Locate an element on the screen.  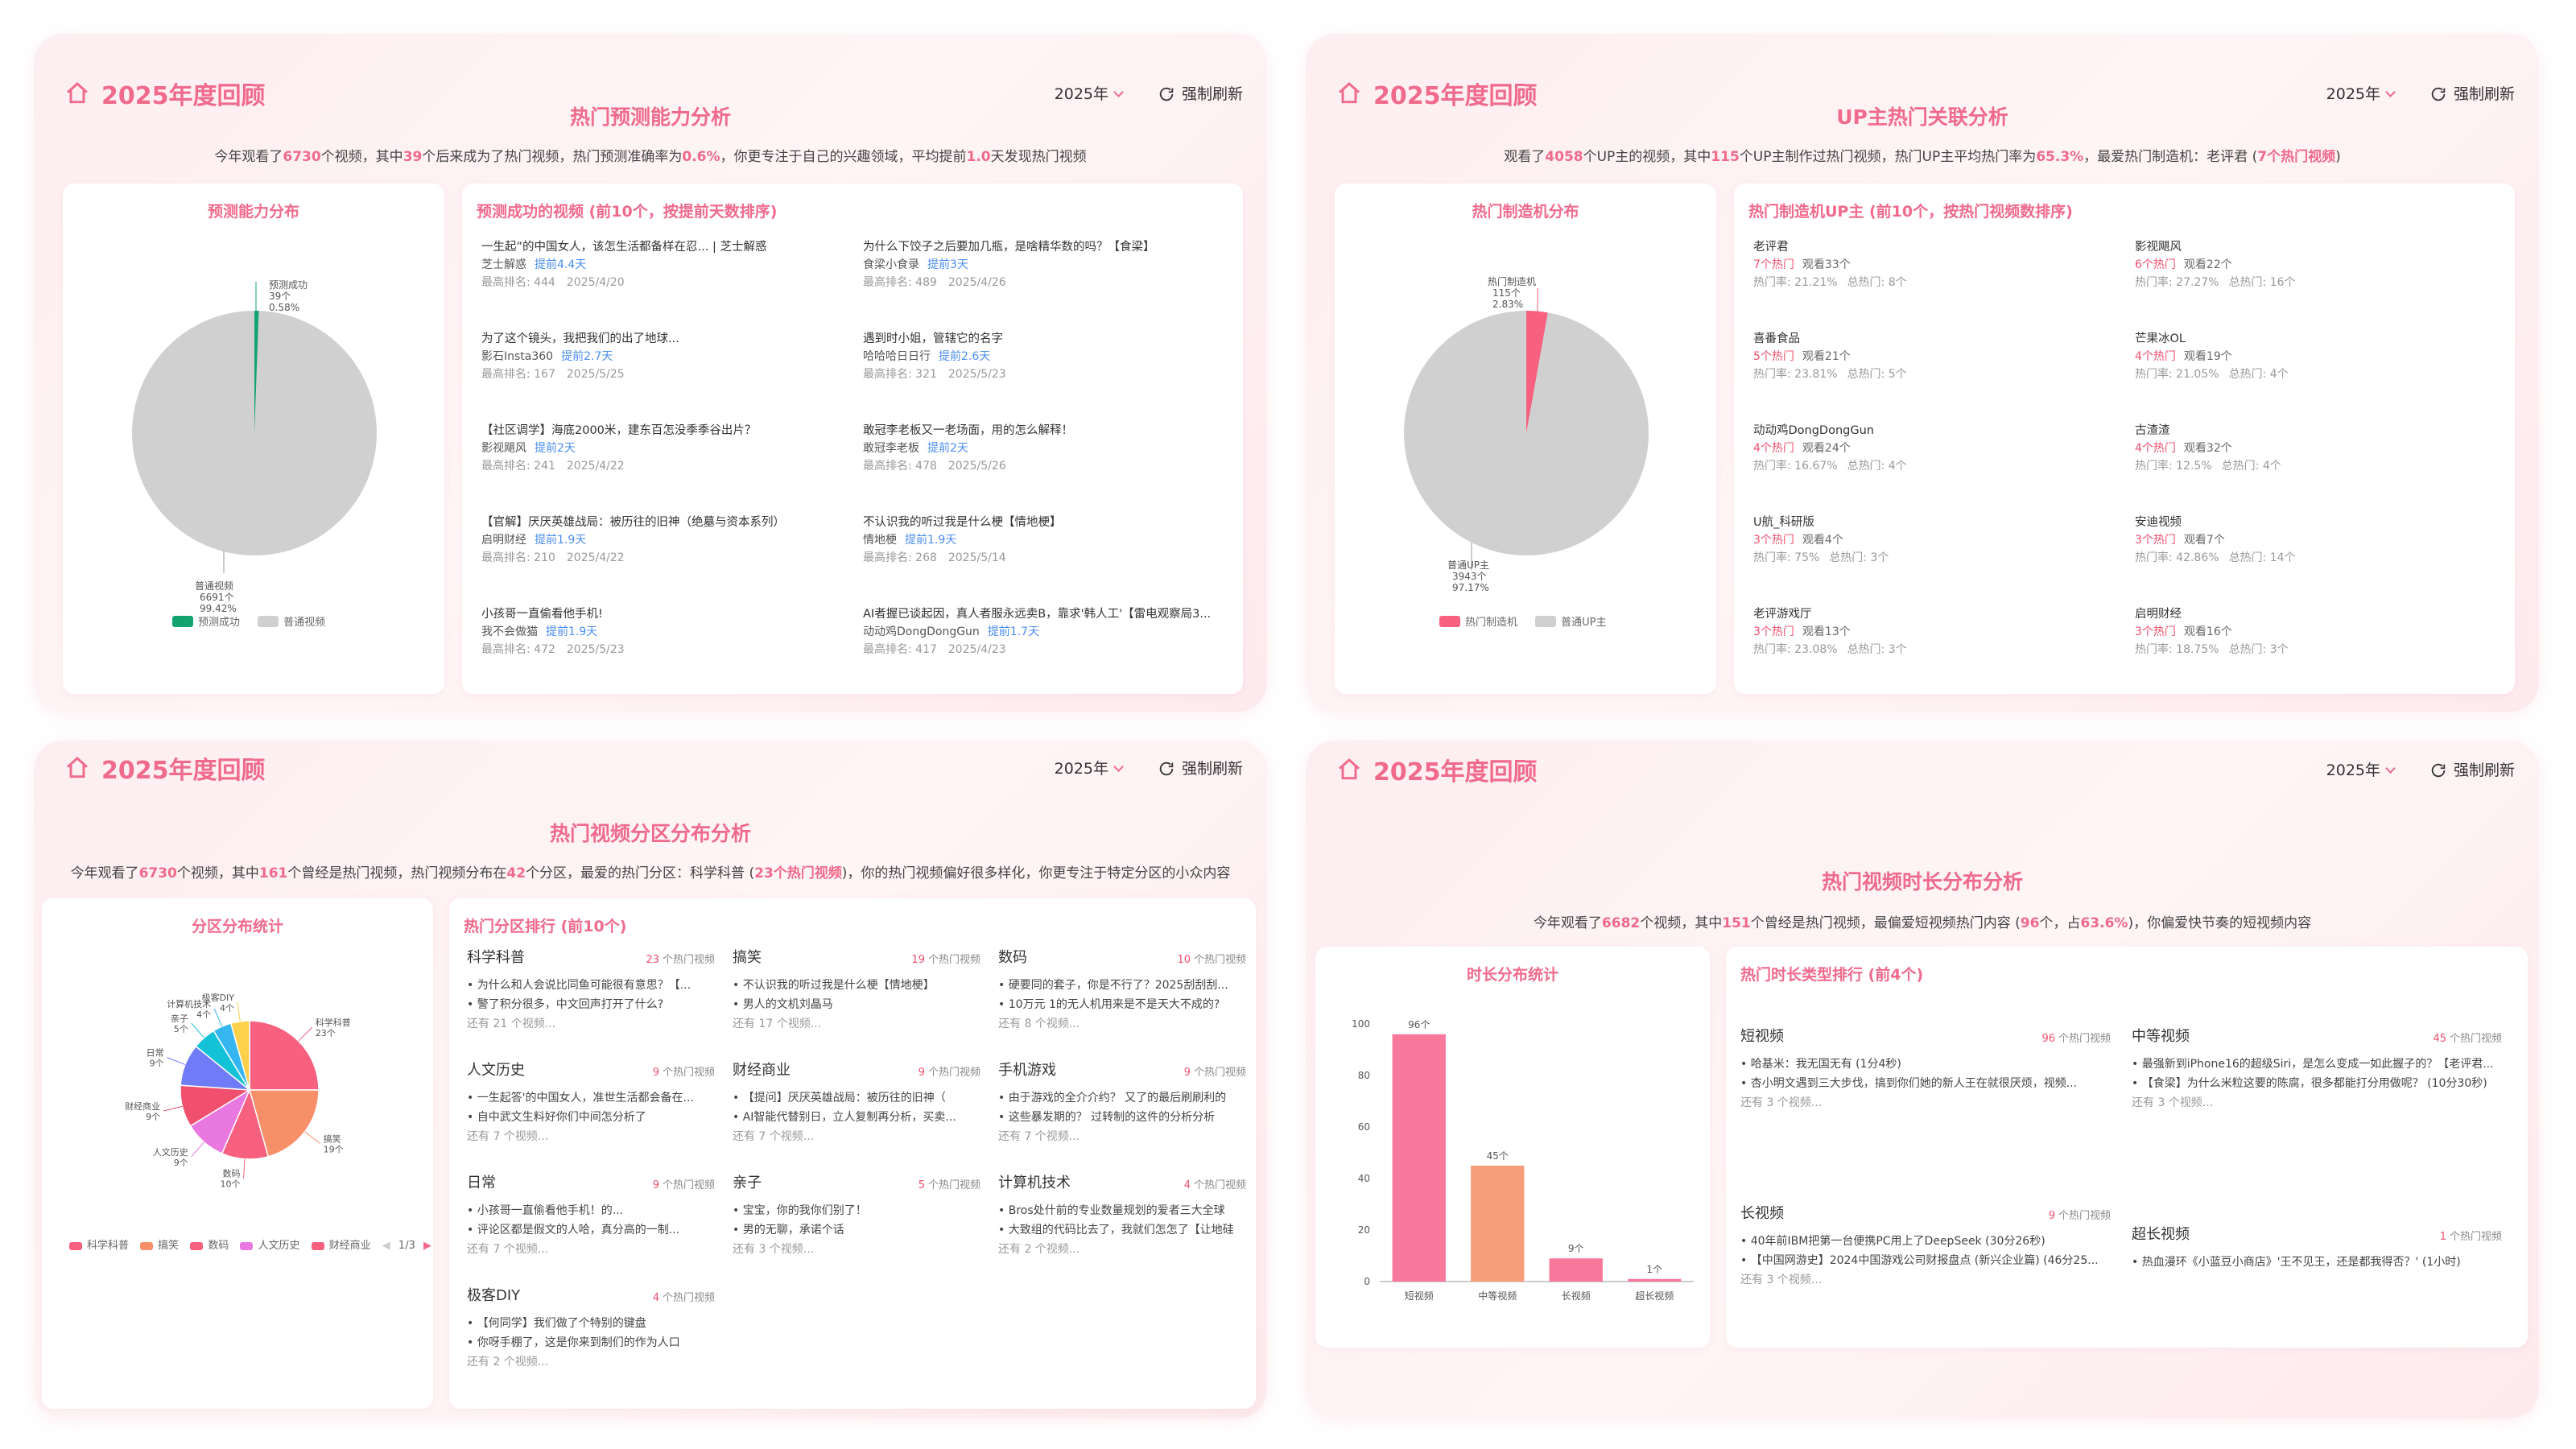
legend-item-hot-up: 热门制造机 is located at coordinates (1478, 622).